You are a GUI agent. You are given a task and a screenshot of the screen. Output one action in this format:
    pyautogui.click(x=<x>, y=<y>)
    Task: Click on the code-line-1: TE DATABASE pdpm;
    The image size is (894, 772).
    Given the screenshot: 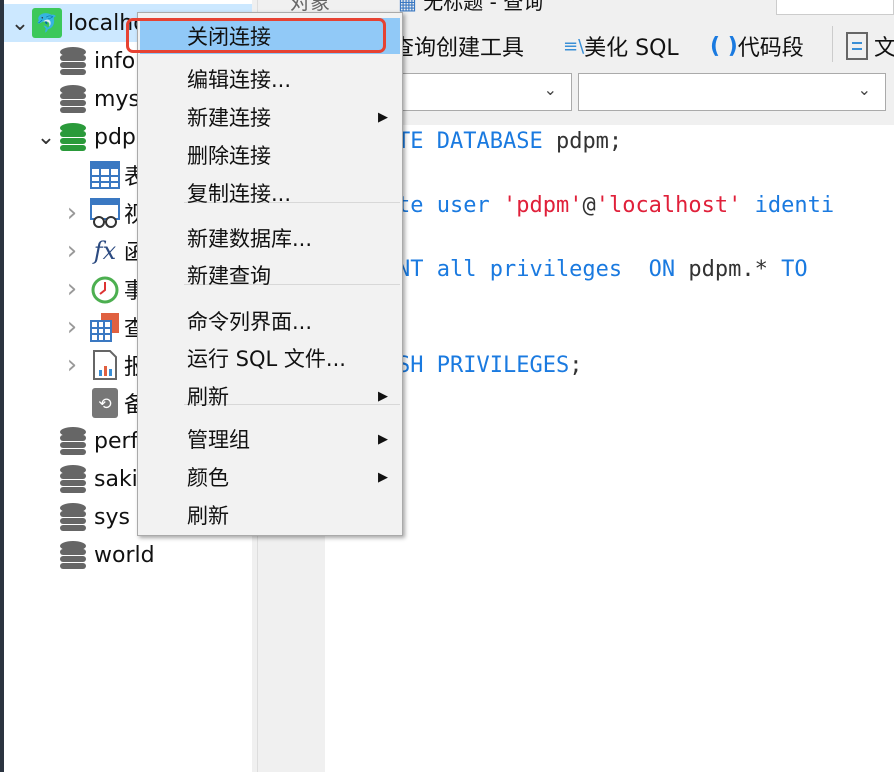 What is the action you would take?
    pyautogui.click(x=510, y=141)
    